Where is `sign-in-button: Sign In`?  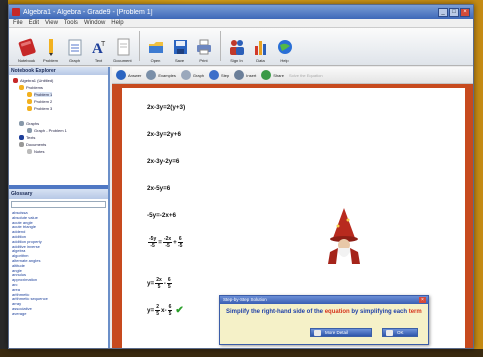 sign-in-button: Sign In is located at coordinates (236, 50).